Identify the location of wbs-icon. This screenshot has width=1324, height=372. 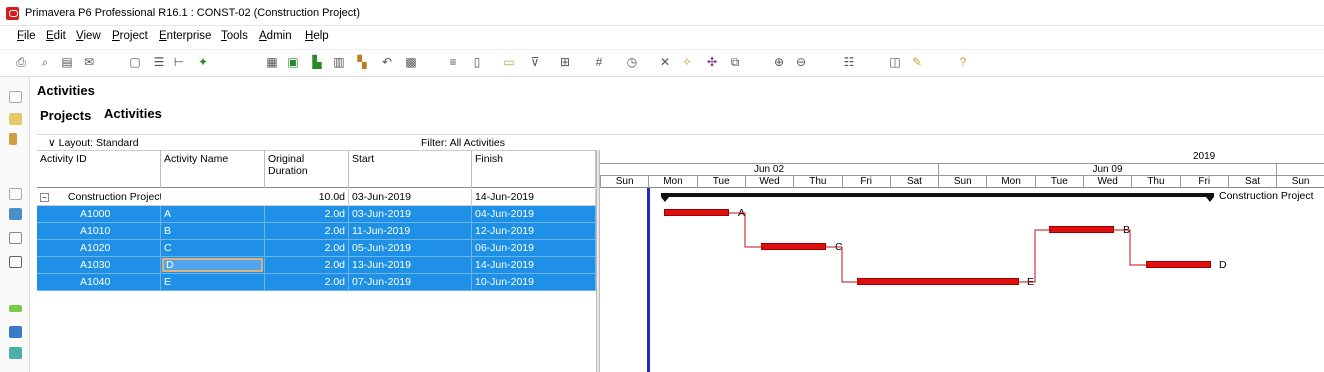
(15, 332).